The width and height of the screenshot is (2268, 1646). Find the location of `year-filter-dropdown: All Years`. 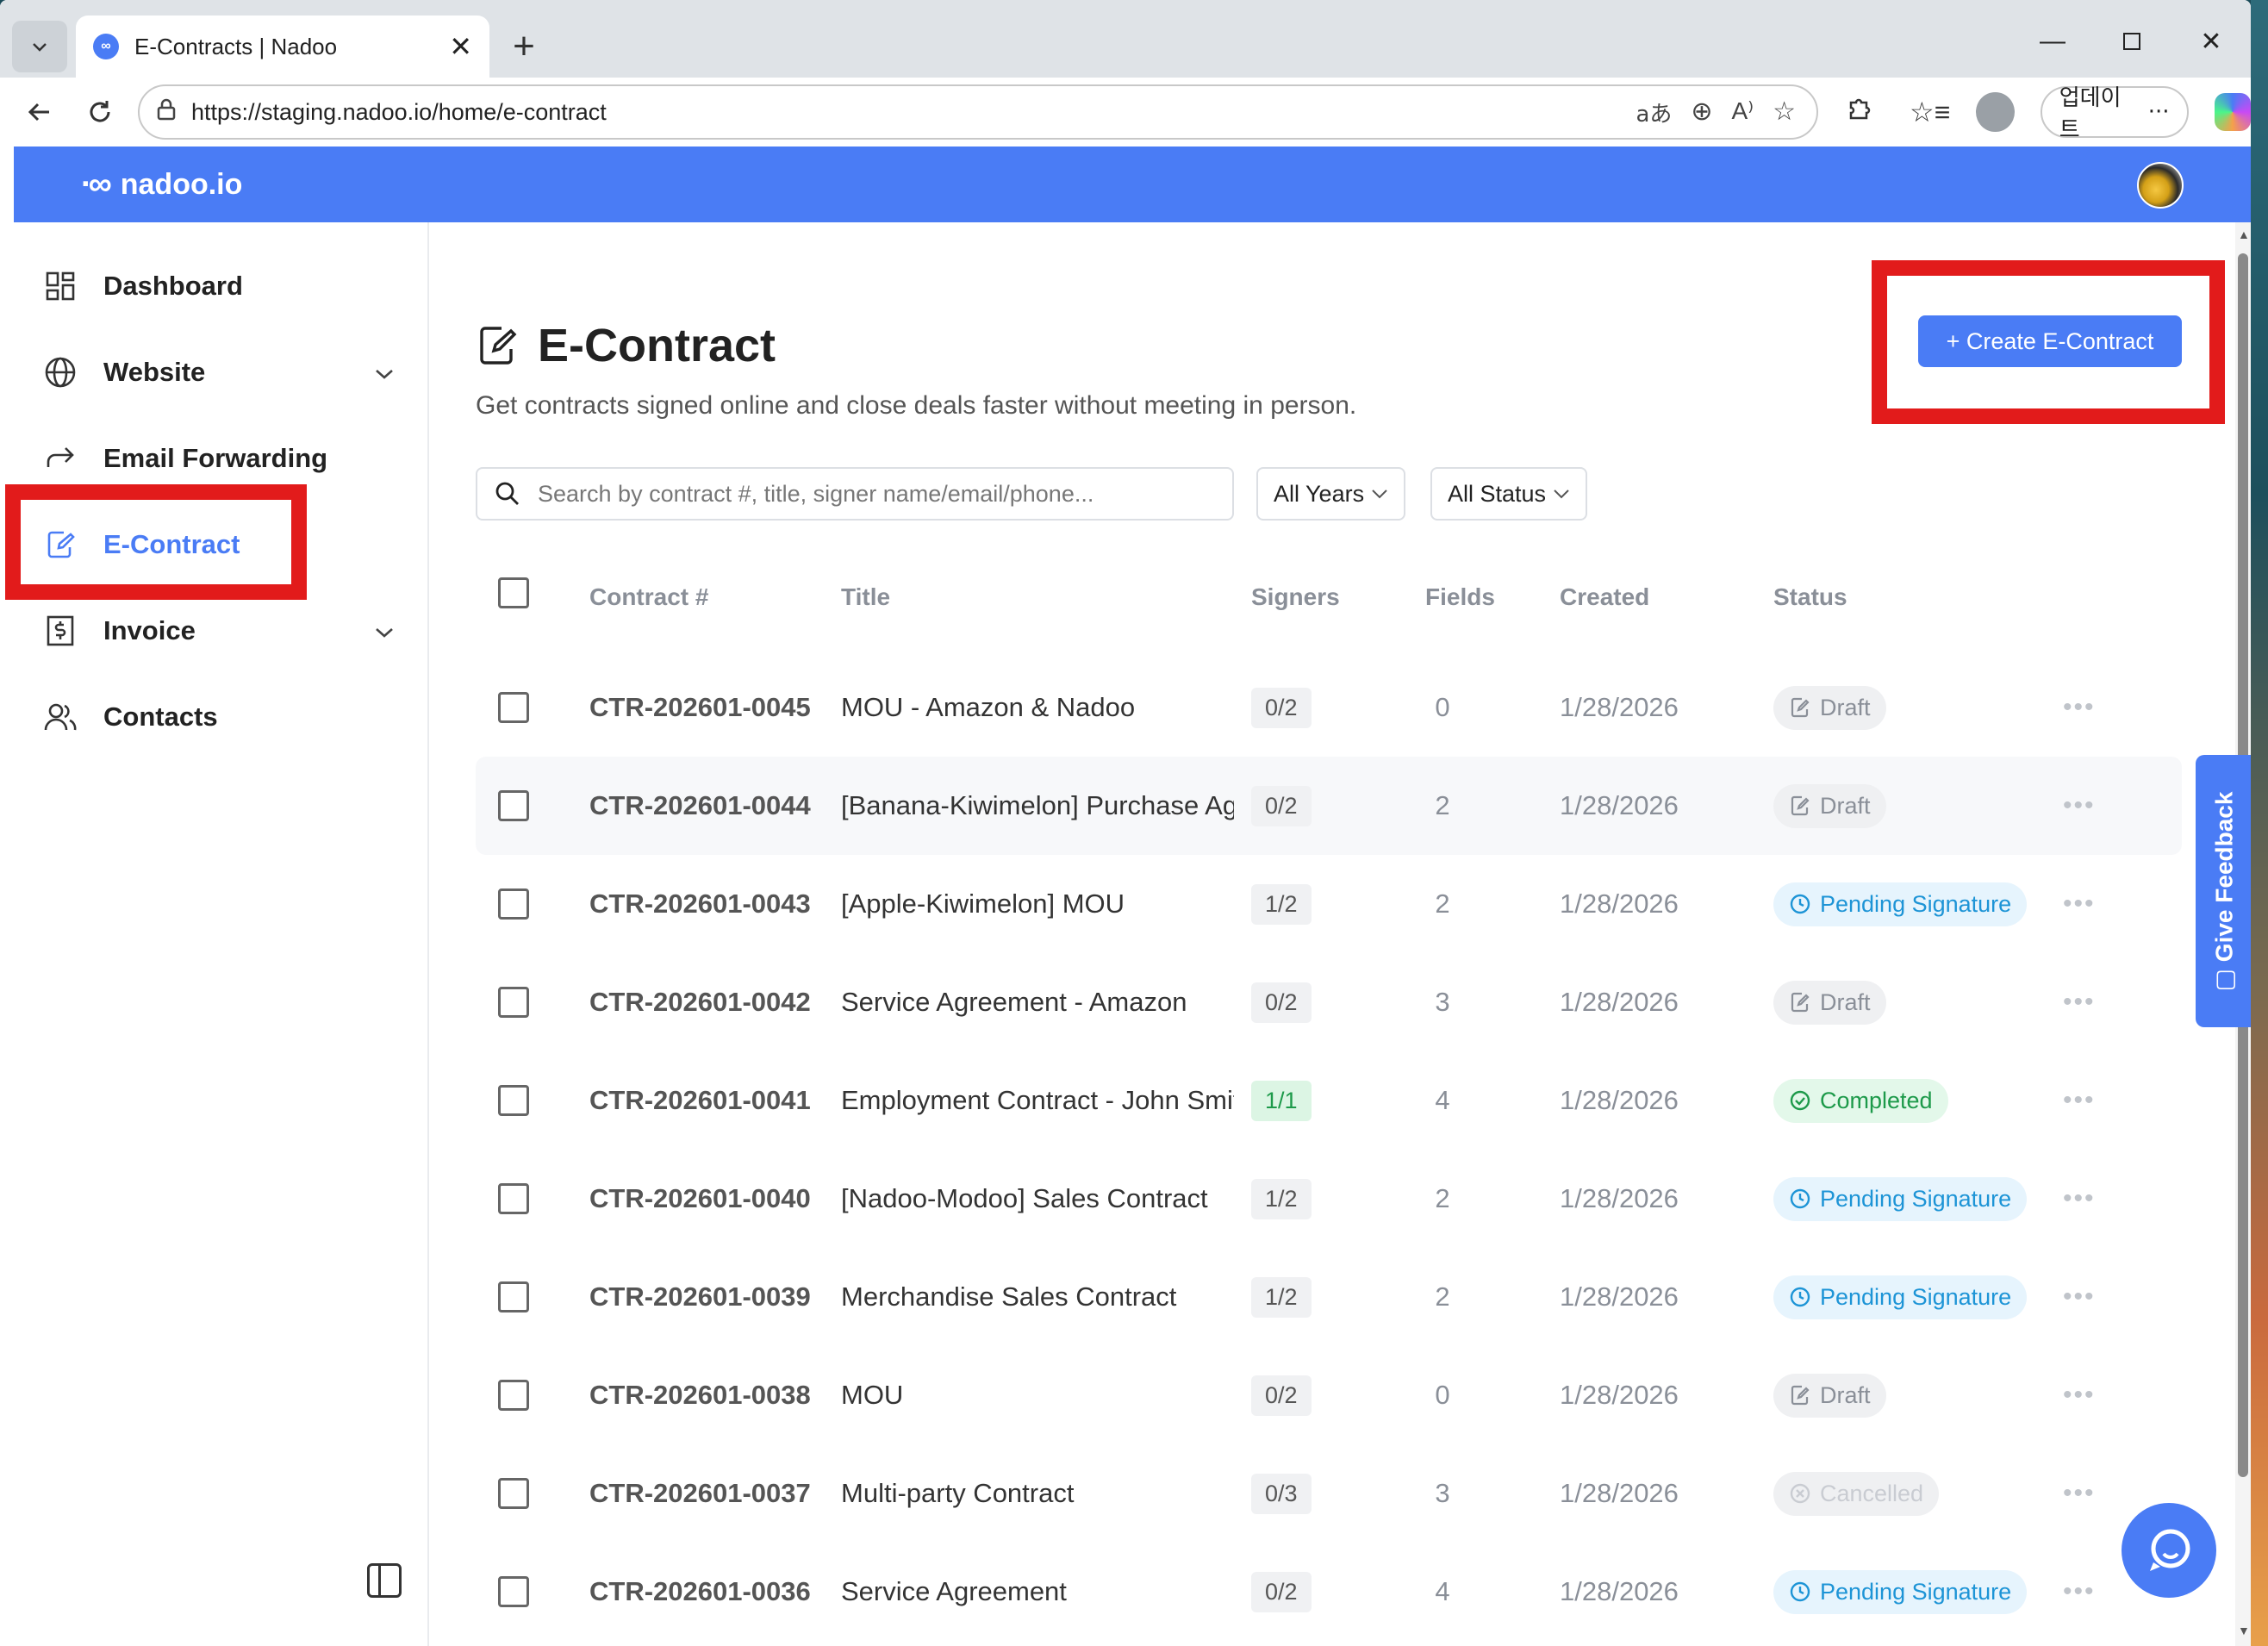

year-filter-dropdown: All Years is located at coordinates (1331, 494).